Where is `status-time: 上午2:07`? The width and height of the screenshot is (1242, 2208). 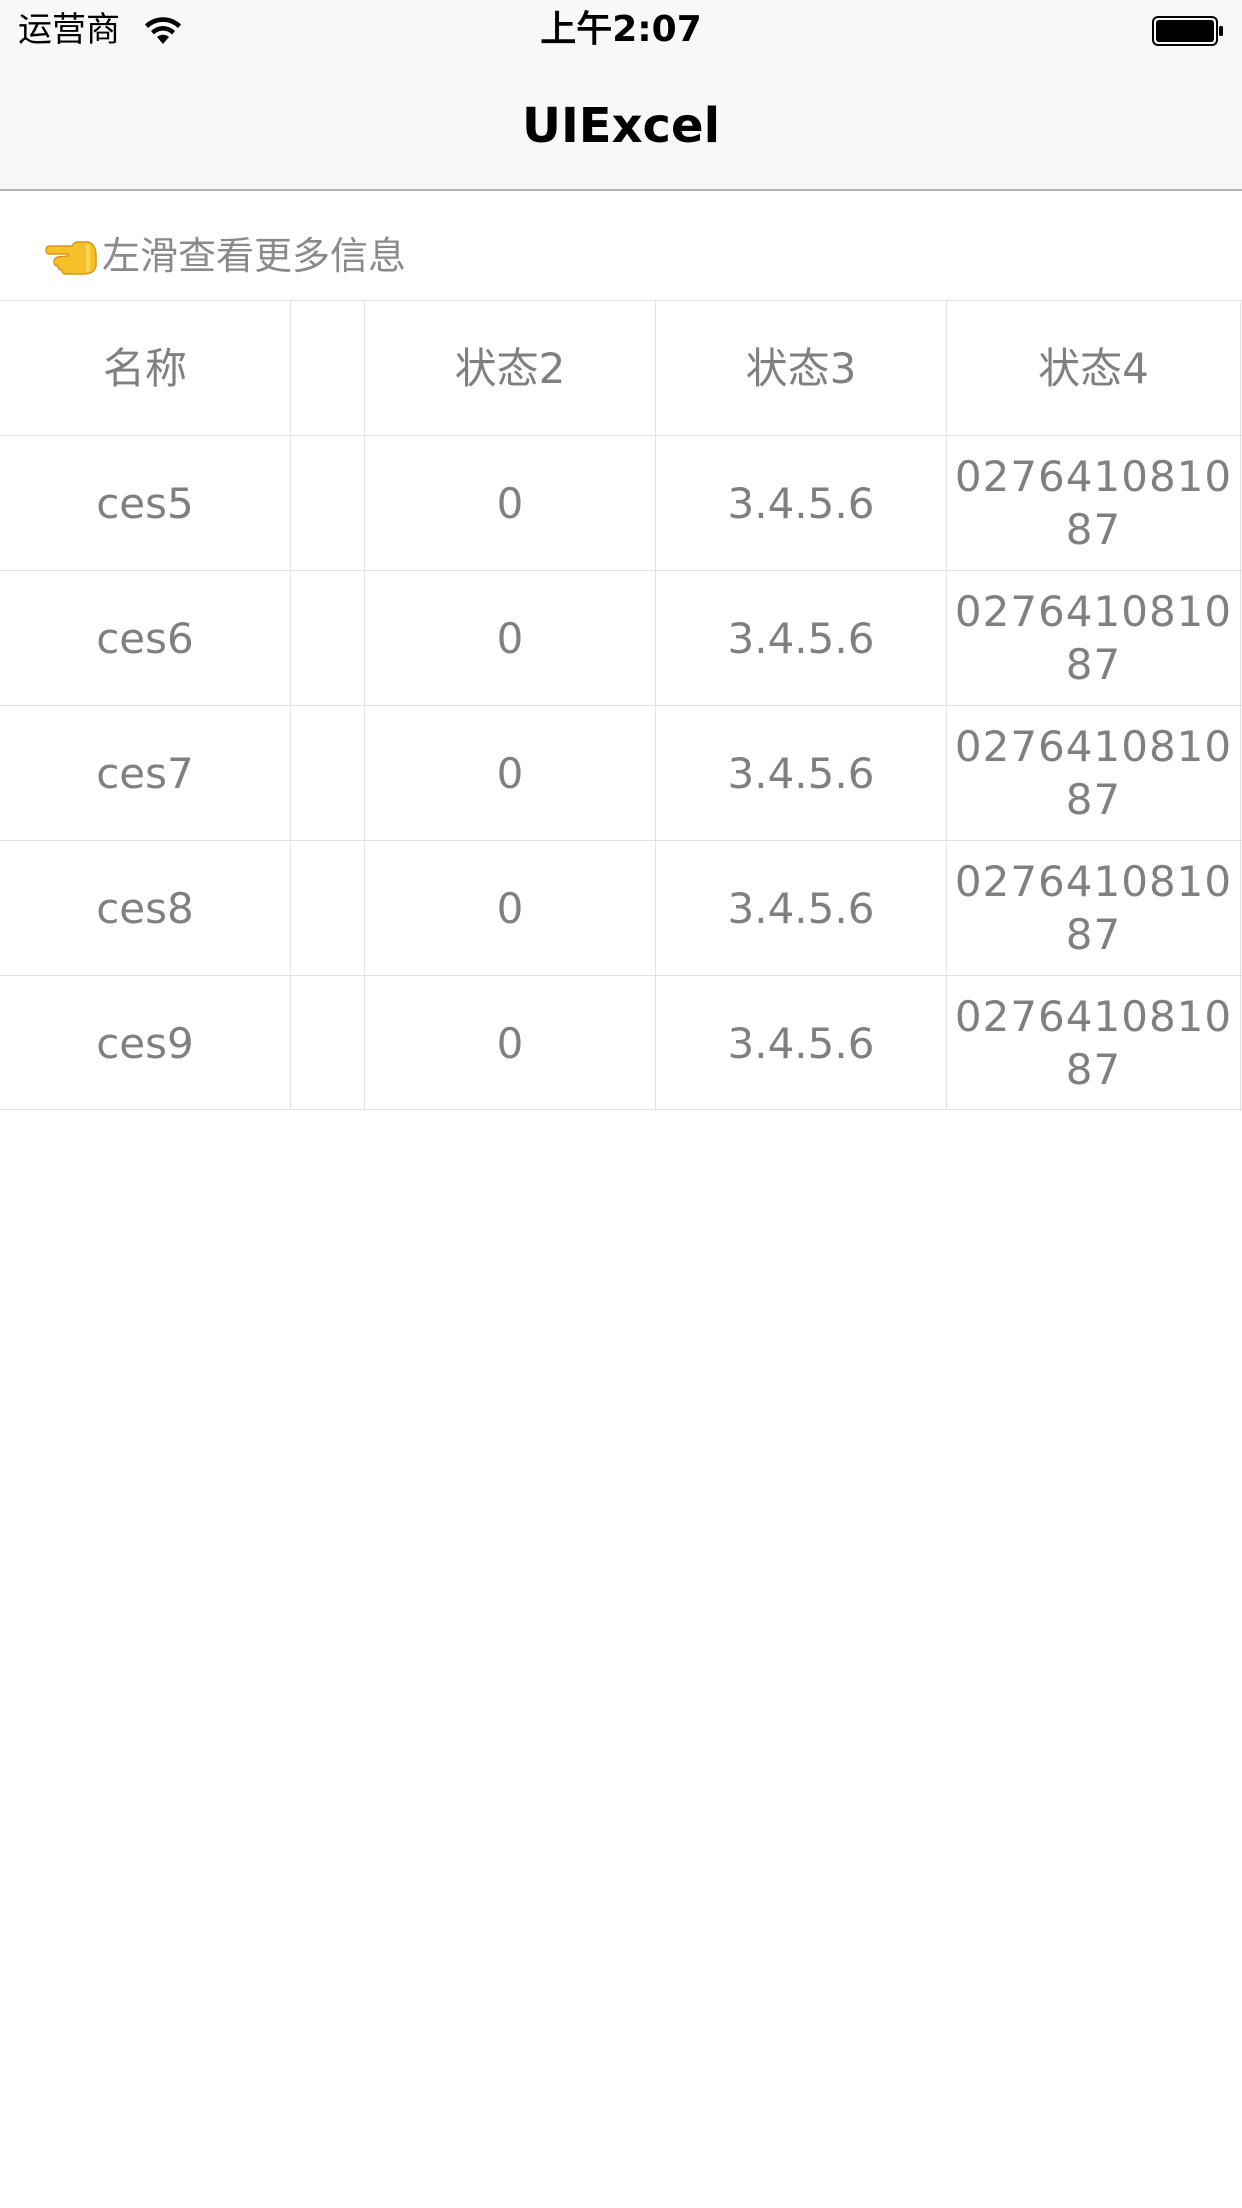
status-time: 上午2:07 is located at coordinates (621, 29).